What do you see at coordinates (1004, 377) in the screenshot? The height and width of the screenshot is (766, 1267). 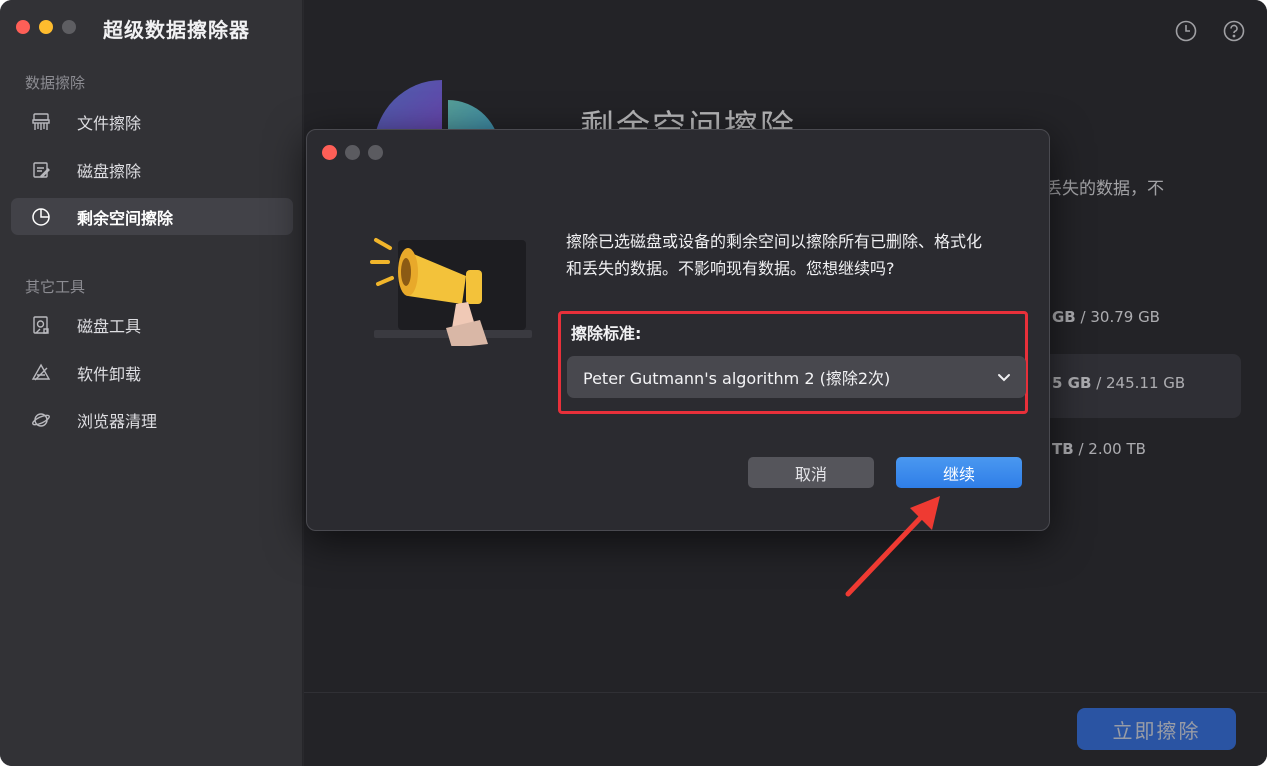 I see `chevron-down-icon` at bounding box center [1004, 377].